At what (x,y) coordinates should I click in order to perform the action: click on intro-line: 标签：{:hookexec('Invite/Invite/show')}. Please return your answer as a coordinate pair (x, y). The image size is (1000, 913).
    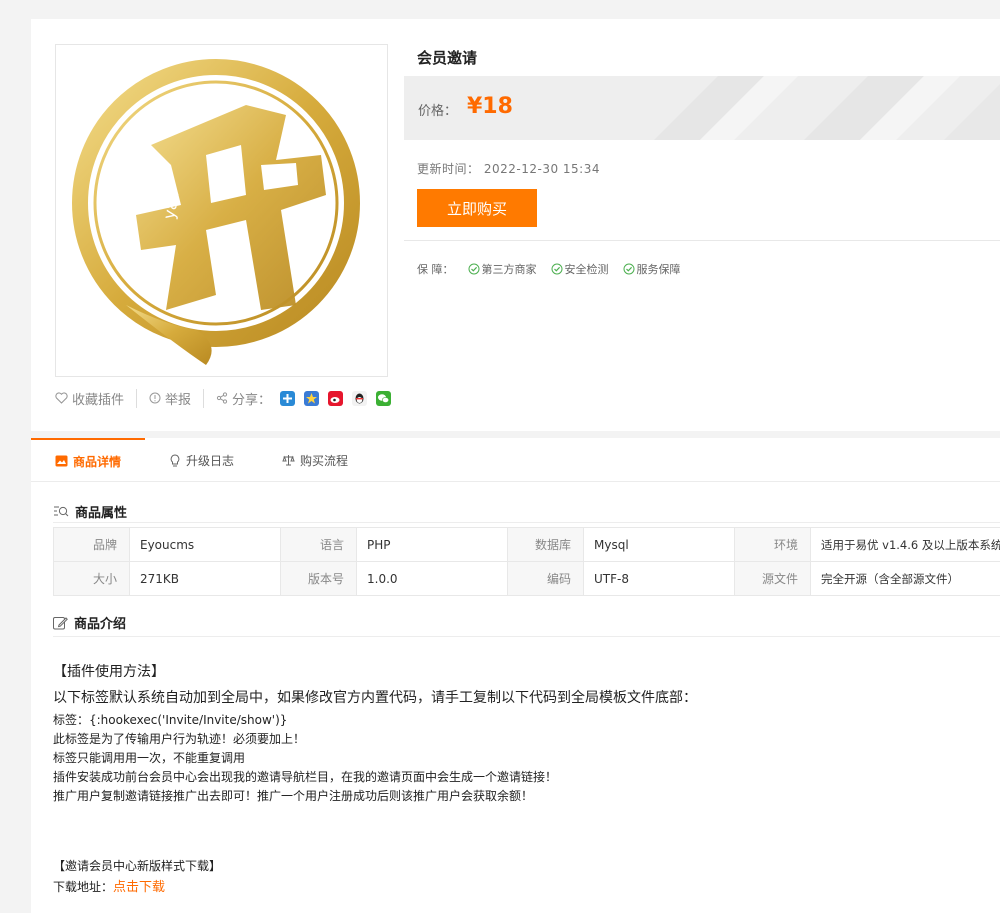
    Looking at the image, I should click on (170, 720).